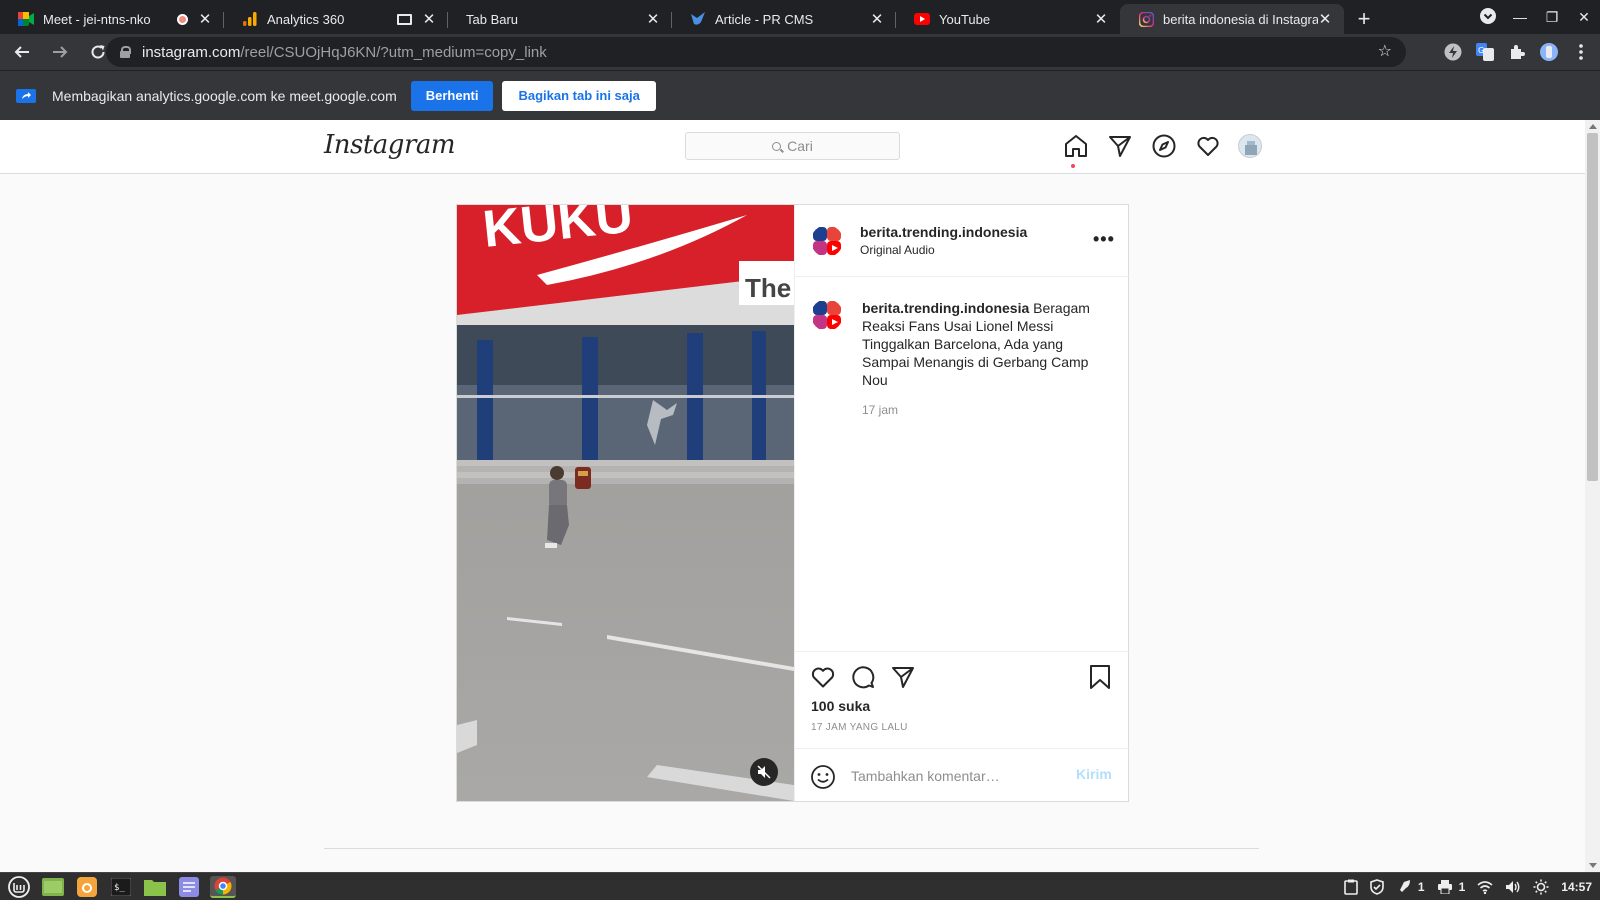 This screenshot has height=900, width=1600. I want to click on tab-title: Meet - jei-ntns-nko, so click(97, 19).